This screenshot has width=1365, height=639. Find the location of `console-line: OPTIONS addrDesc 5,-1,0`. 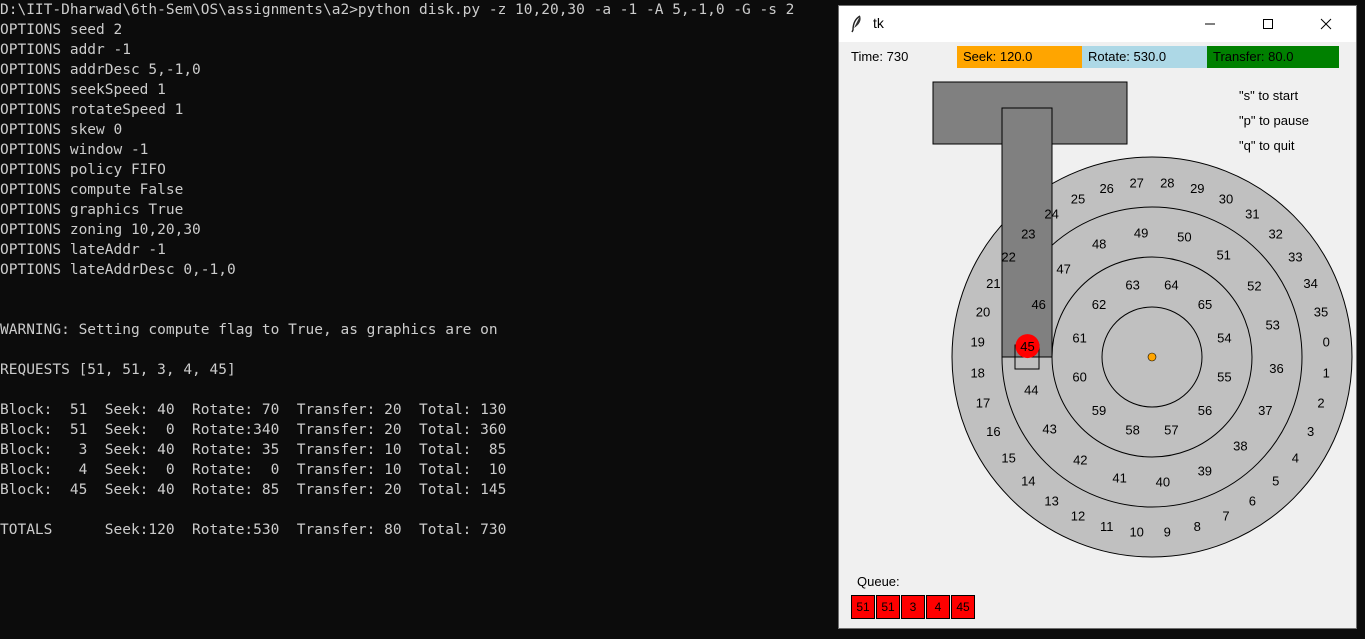

console-line: OPTIONS addrDesc 5,-1,0 is located at coordinates (100, 70).